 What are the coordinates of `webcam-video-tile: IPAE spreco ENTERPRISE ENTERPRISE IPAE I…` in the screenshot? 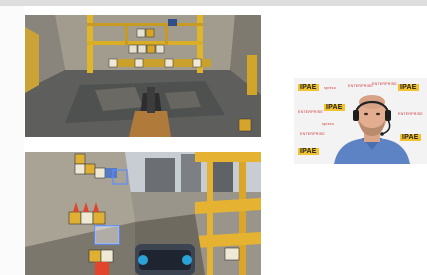 It's located at (360, 121).